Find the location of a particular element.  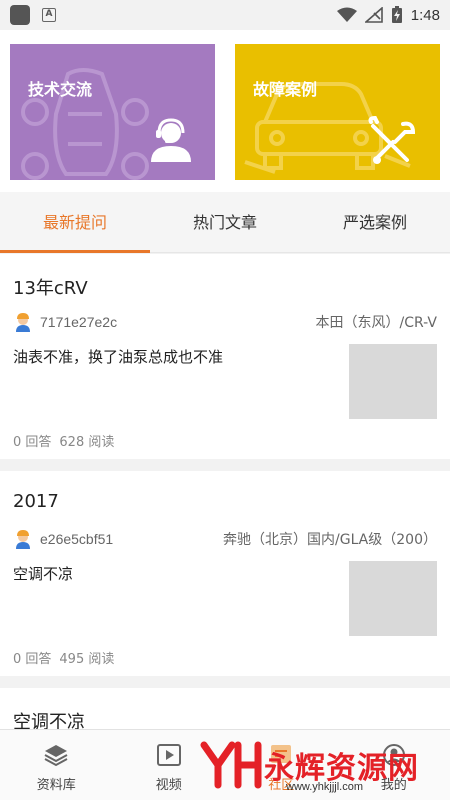

community-icon is located at coordinates (281, 754).